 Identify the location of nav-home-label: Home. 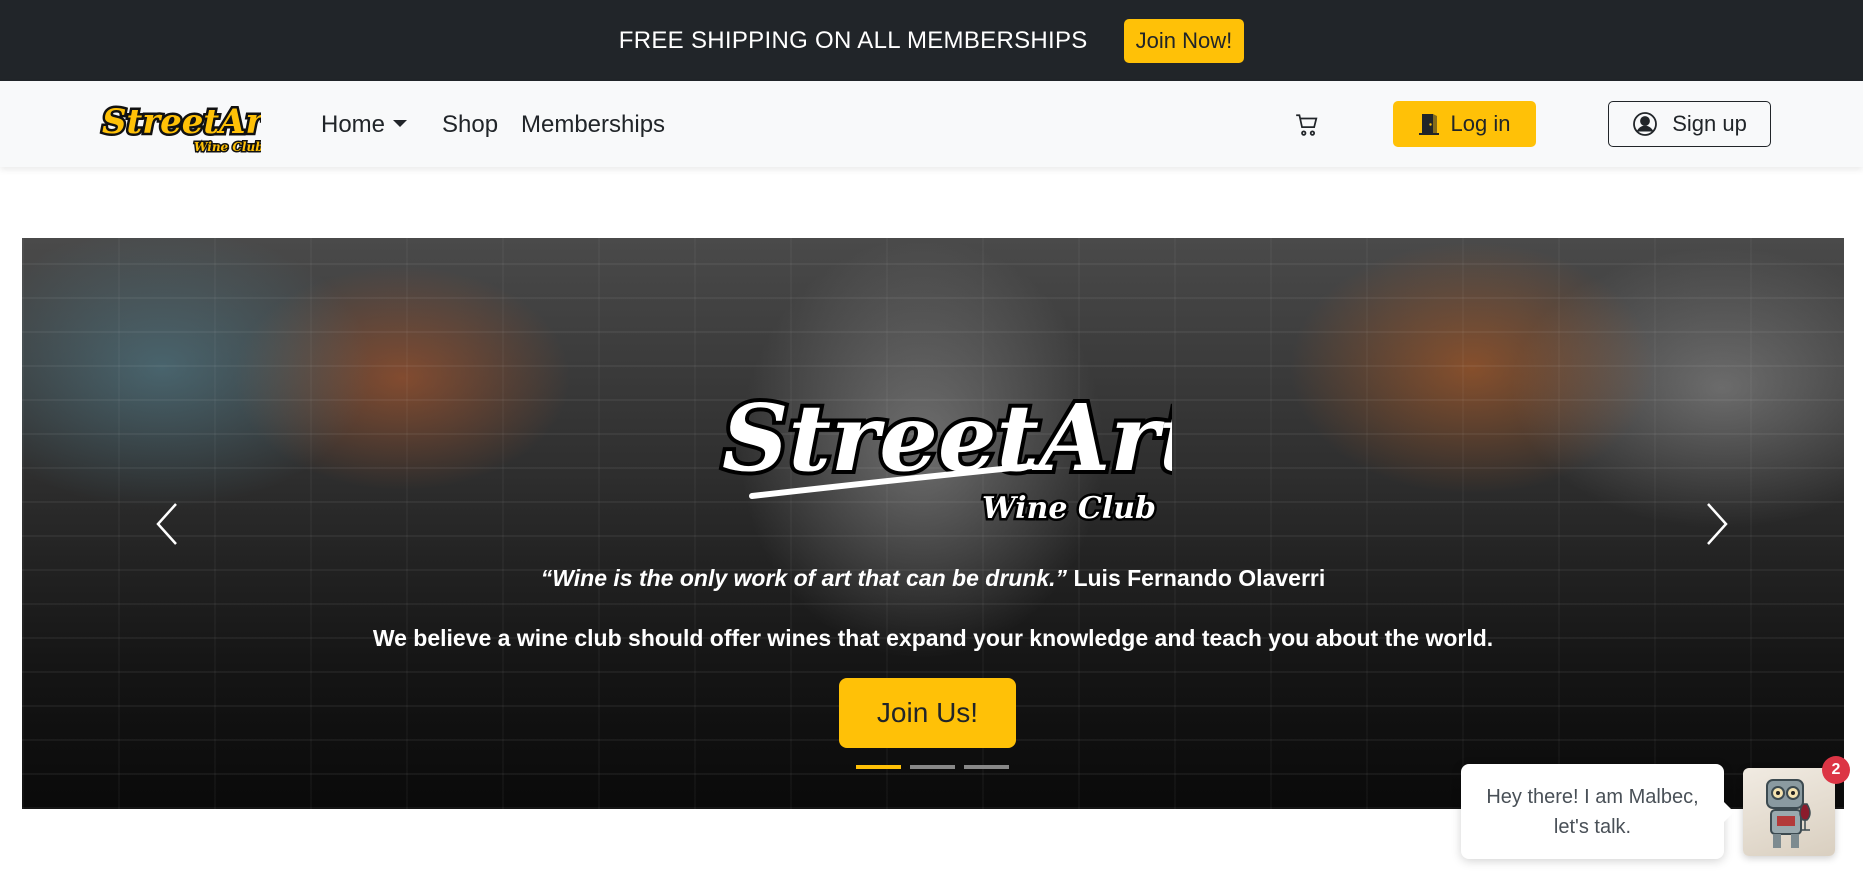
(353, 124).